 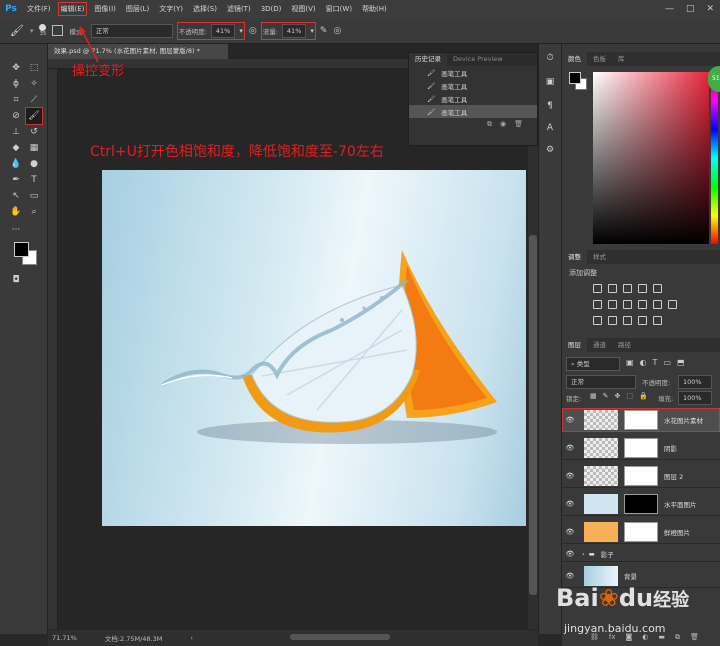 I want to click on blend-mode-select: 正常, so click(x=601, y=382).